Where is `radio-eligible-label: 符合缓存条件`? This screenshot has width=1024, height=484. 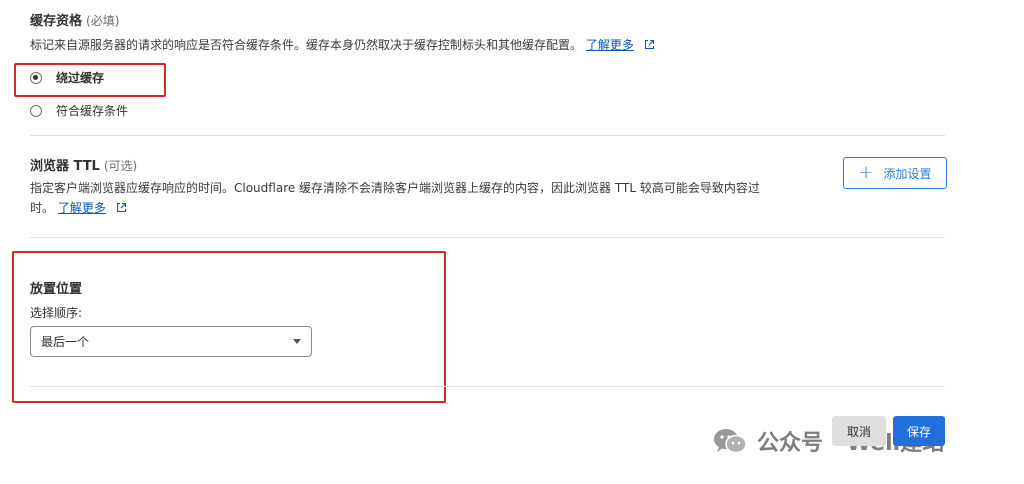 radio-eligible-label: 符合缓存条件 is located at coordinates (92, 111).